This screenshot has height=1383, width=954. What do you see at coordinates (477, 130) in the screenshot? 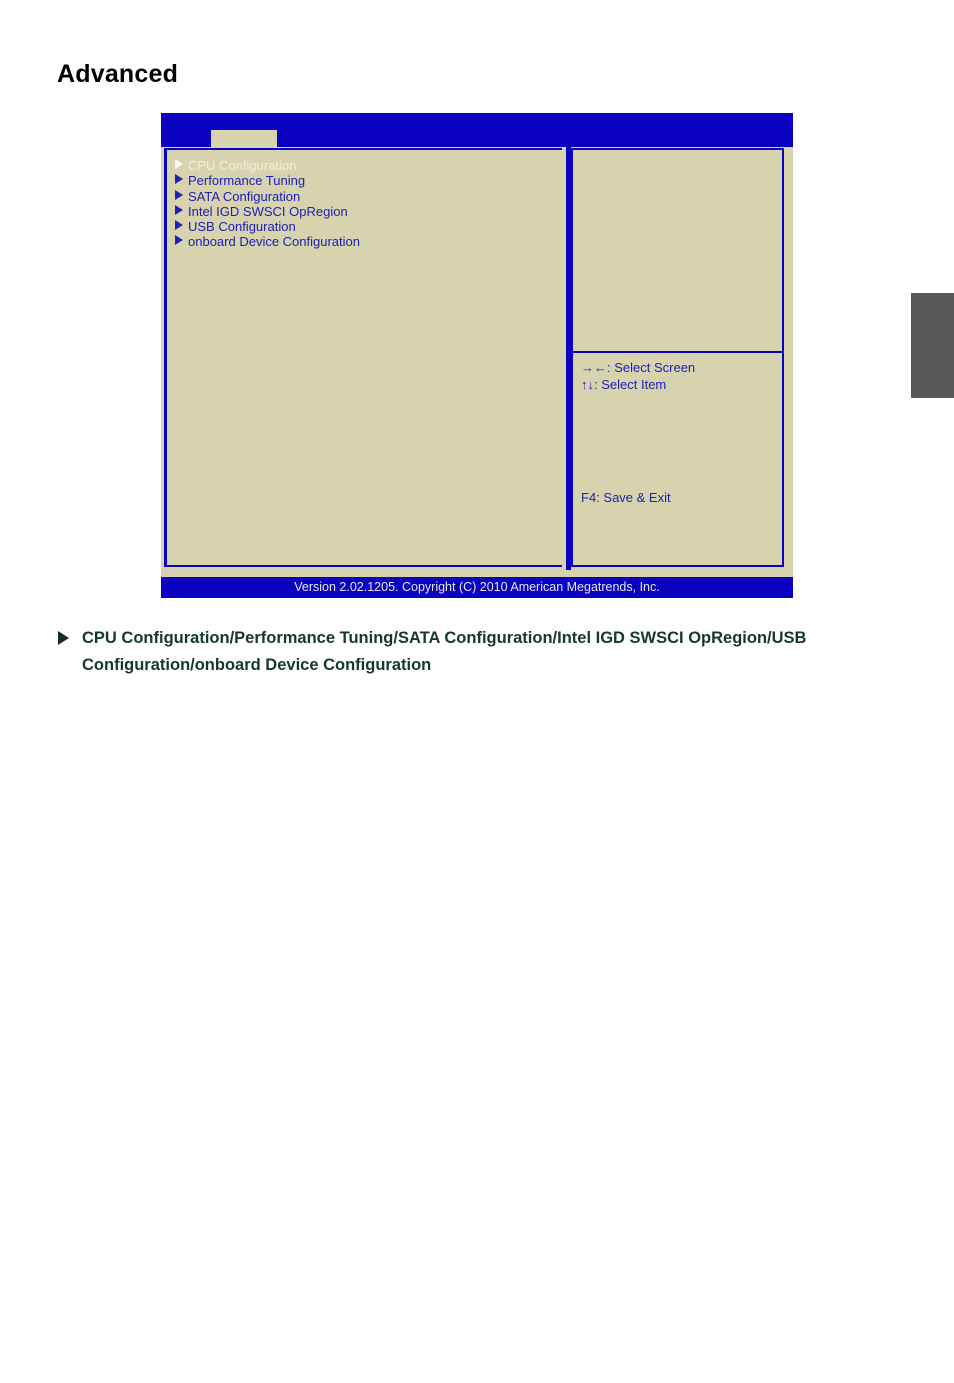
I see `bios-menu-bar` at bounding box center [477, 130].